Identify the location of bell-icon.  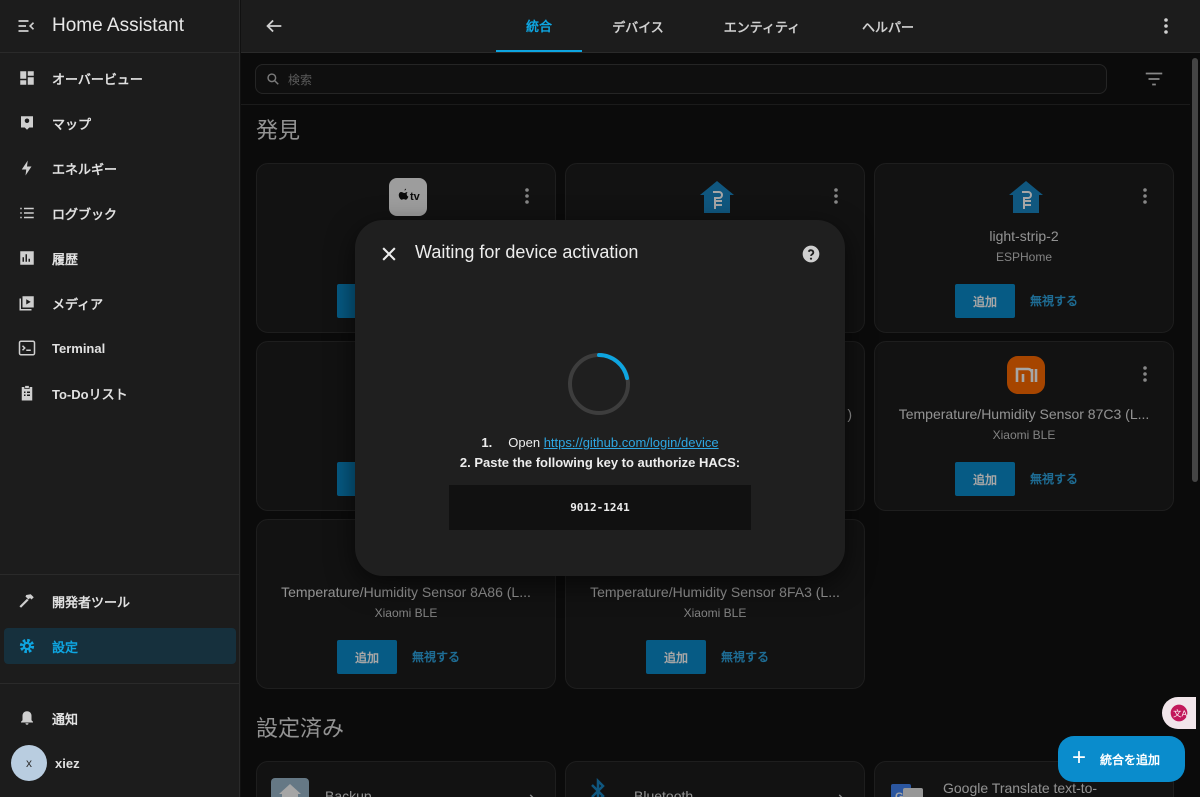
(27, 718).